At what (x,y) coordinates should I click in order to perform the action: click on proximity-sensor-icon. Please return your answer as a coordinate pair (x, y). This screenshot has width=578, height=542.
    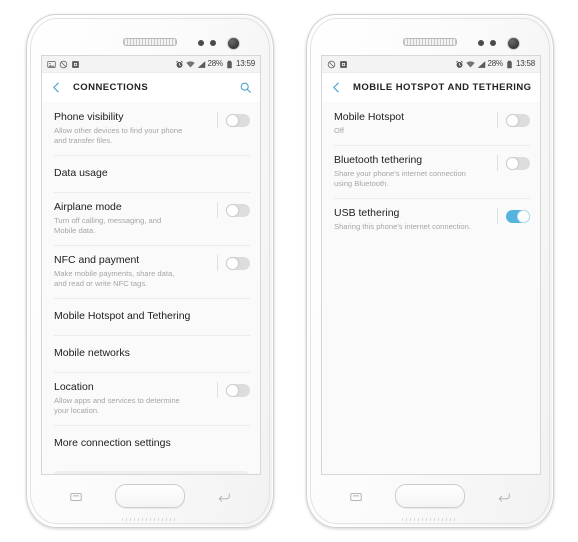
    Looking at the image, I should click on (201, 43).